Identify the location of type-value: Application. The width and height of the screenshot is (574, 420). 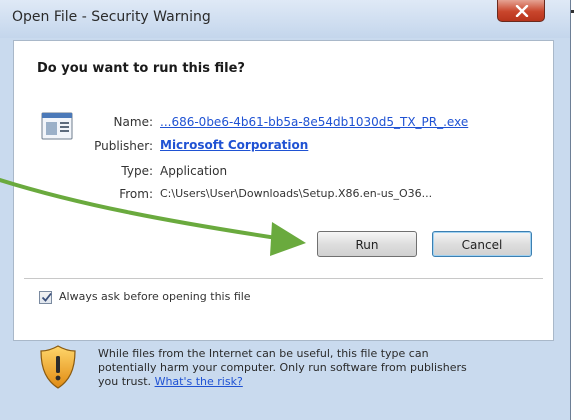
(194, 171).